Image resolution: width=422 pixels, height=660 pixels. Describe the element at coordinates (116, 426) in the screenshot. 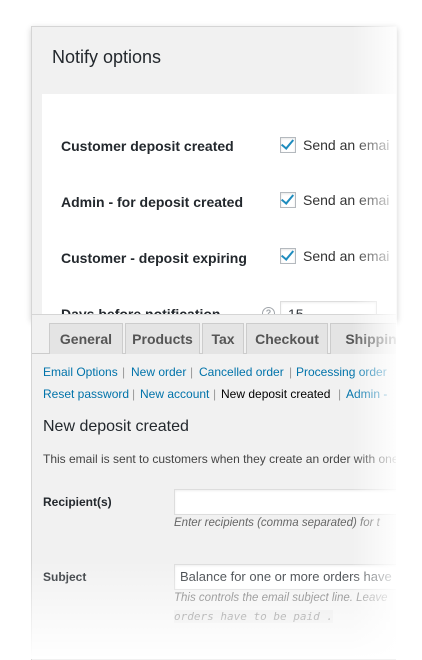

I see `section-heading: New deposit created` at that location.